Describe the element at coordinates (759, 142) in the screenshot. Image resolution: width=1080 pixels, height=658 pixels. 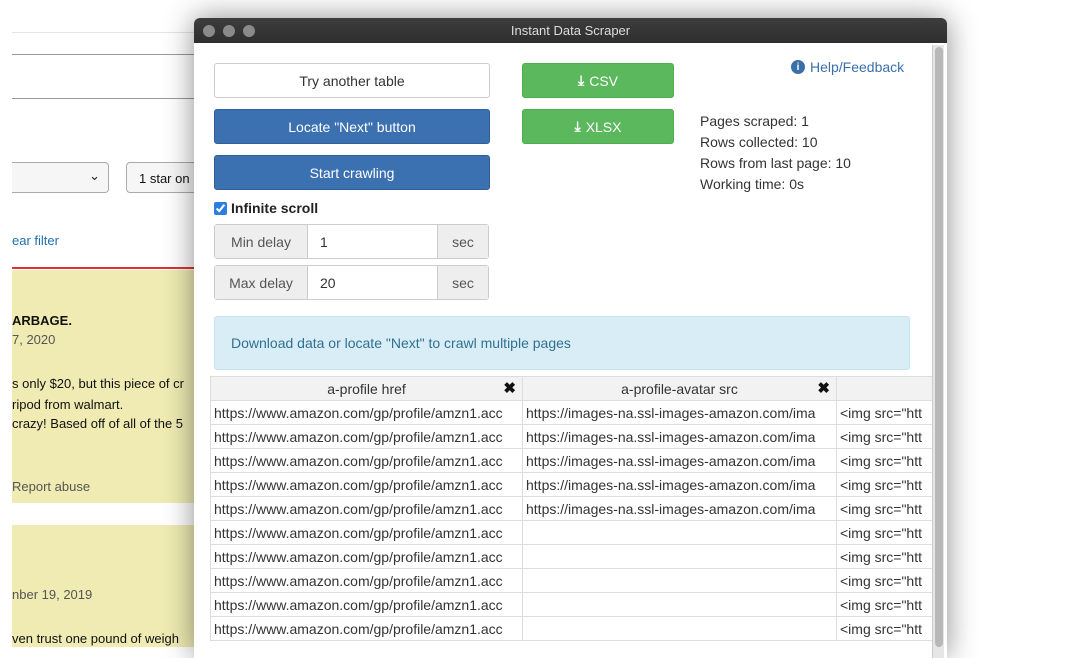
I see `rows-collected: Rows collected: 10` at that location.